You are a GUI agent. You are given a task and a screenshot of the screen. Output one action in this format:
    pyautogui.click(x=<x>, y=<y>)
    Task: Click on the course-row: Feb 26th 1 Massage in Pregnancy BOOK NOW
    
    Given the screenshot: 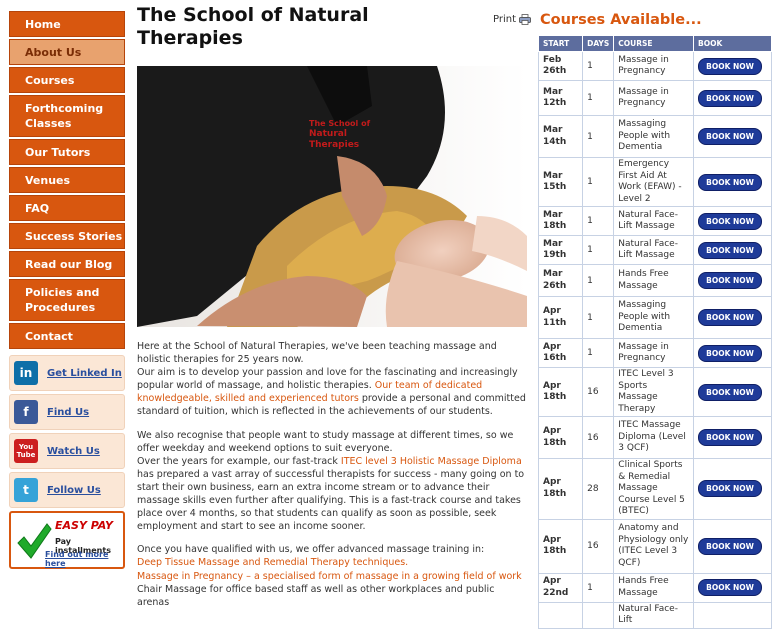 What is the action you would take?
    pyautogui.click(x=654, y=66)
    